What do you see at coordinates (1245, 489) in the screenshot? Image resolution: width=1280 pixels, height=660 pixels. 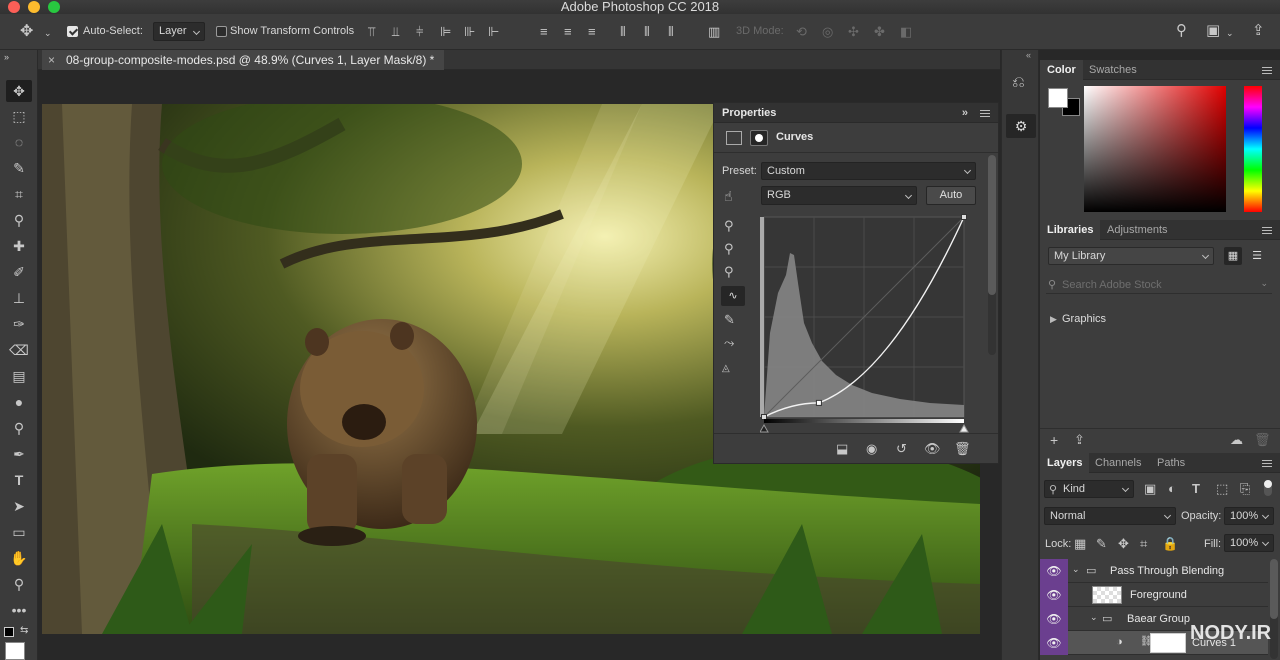 I see `filter-smart-object-icon: ⎘` at bounding box center [1245, 489].